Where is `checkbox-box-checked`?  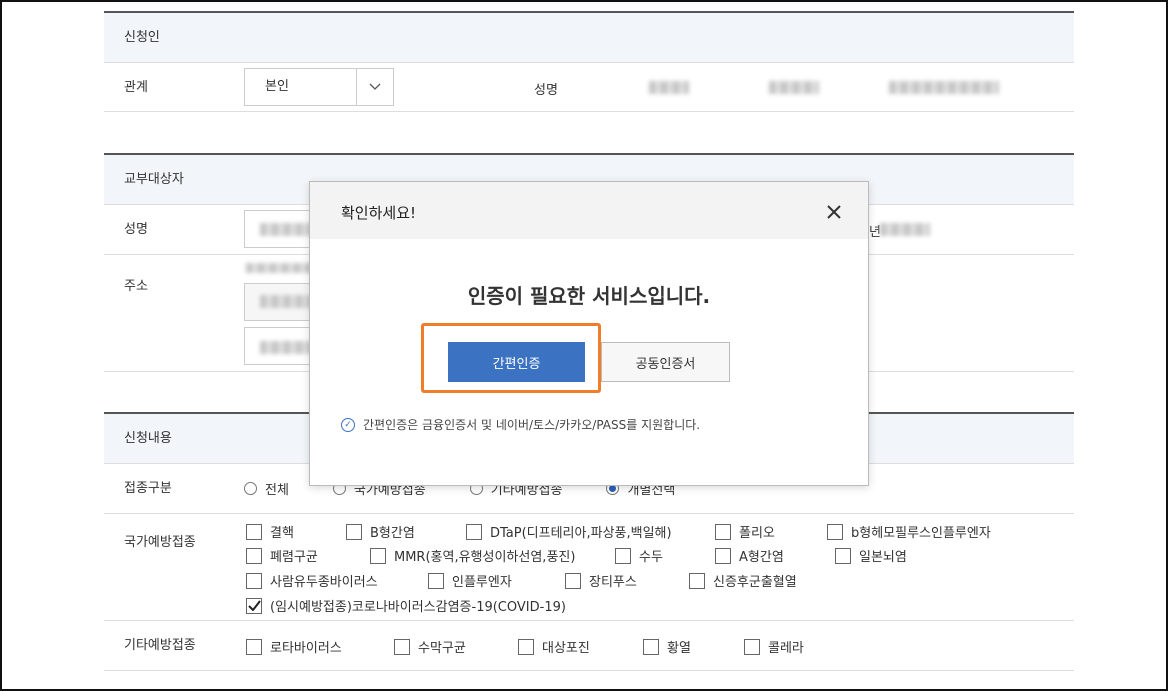
checkbox-box-checked is located at coordinates (254, 605).